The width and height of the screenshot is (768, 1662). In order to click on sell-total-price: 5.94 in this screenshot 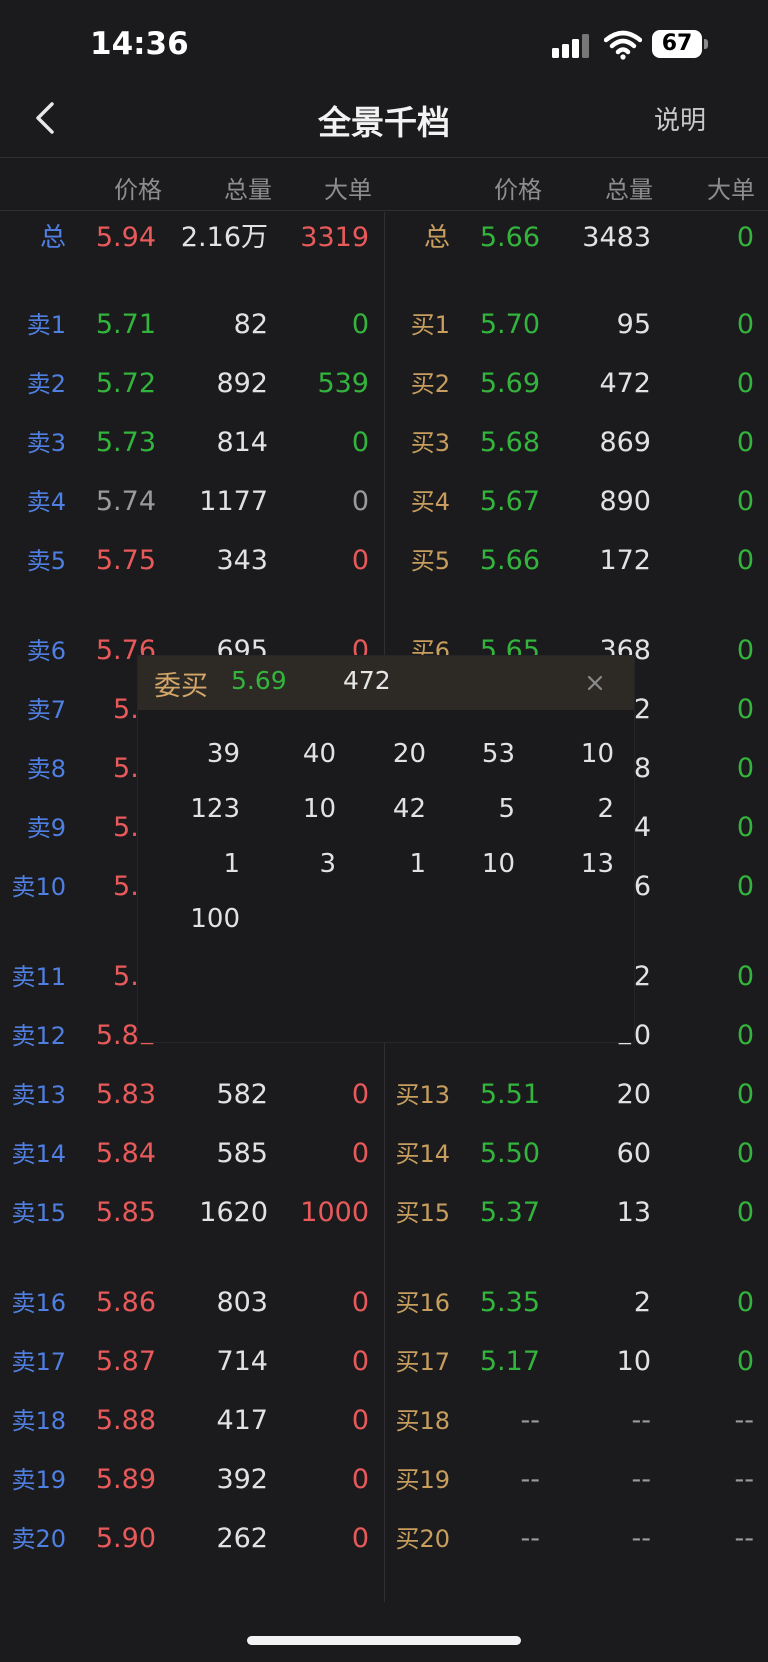, I will do `click(125, 237)`.